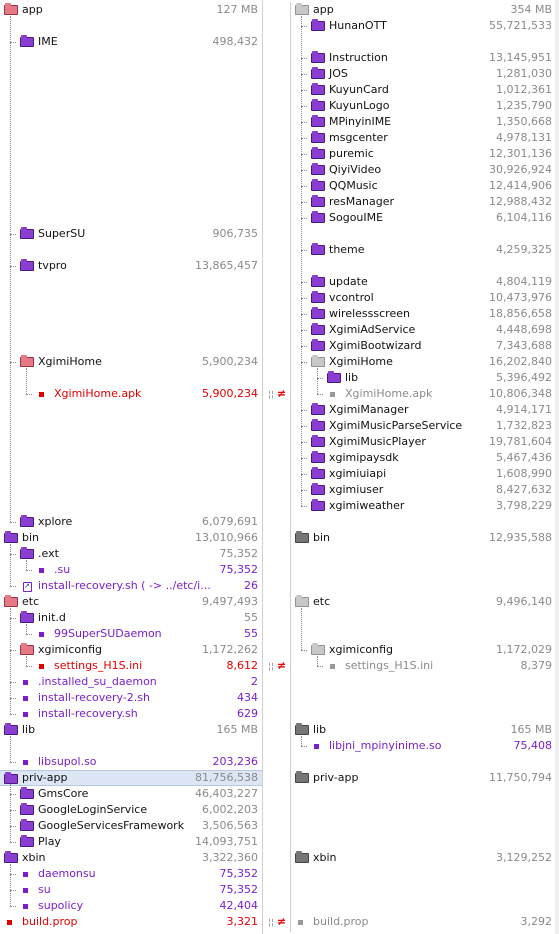 This screenshot has width=559, height=934. I want to click on tree-folder-row: vcontrol 10,473,976, so click(423, 298).